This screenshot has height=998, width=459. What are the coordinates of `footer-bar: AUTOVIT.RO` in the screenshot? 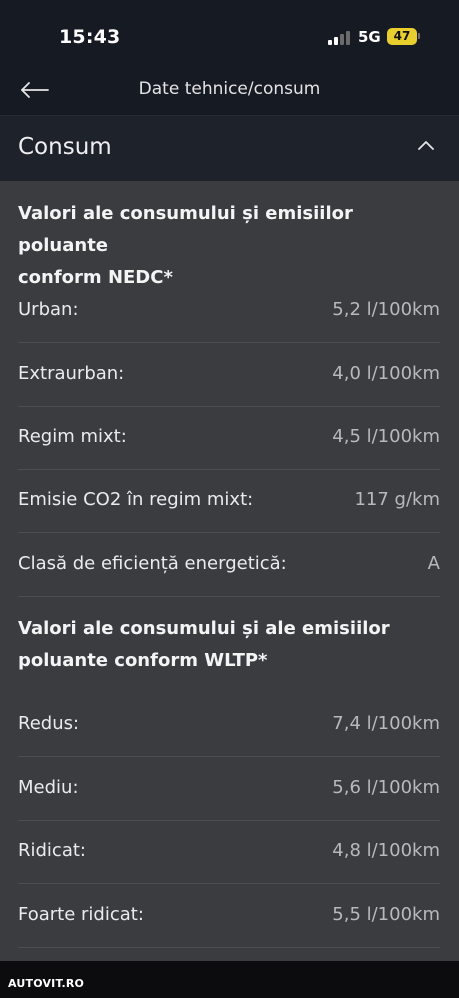 It's located at (229, 979).